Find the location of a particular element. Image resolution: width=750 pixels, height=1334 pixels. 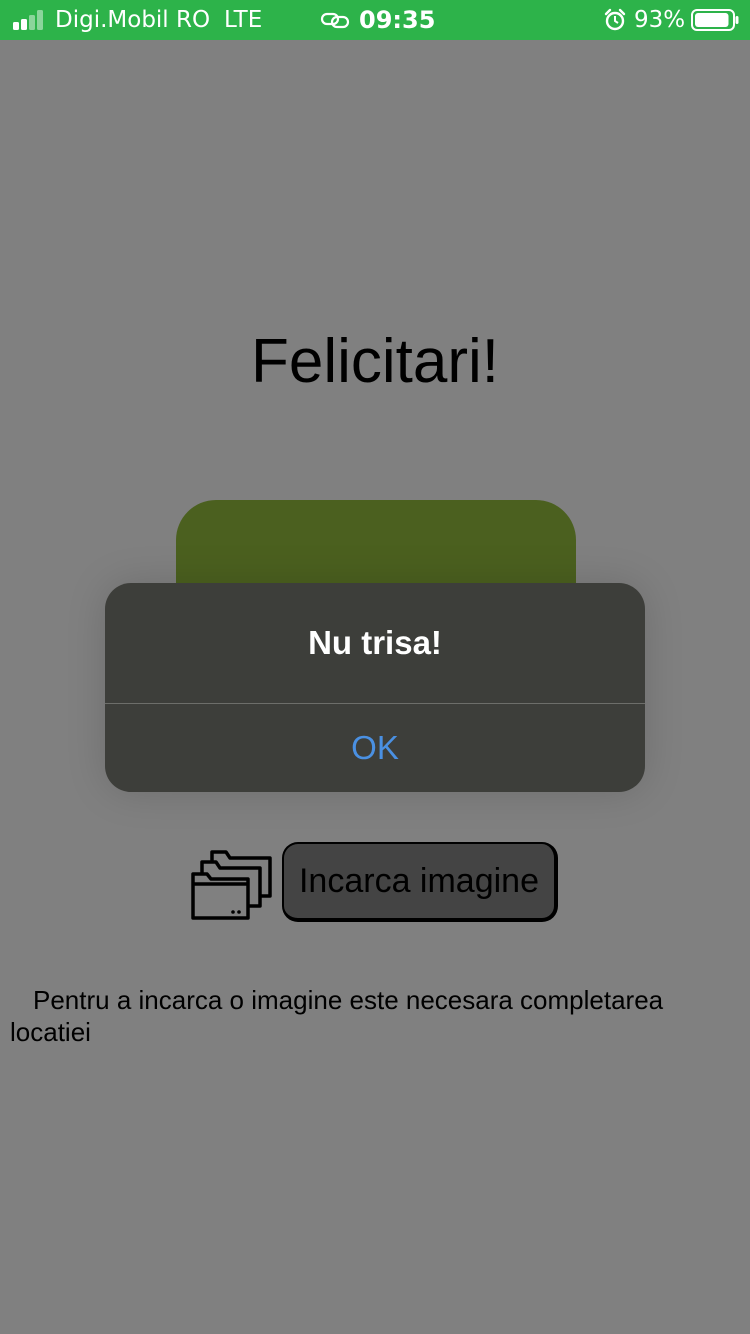

status-bar: Digi.Mobil RO LTE 09:35 93% is located at coordinates (375, 20).